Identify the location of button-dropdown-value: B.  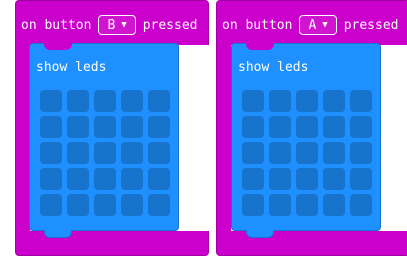
(111, 25).